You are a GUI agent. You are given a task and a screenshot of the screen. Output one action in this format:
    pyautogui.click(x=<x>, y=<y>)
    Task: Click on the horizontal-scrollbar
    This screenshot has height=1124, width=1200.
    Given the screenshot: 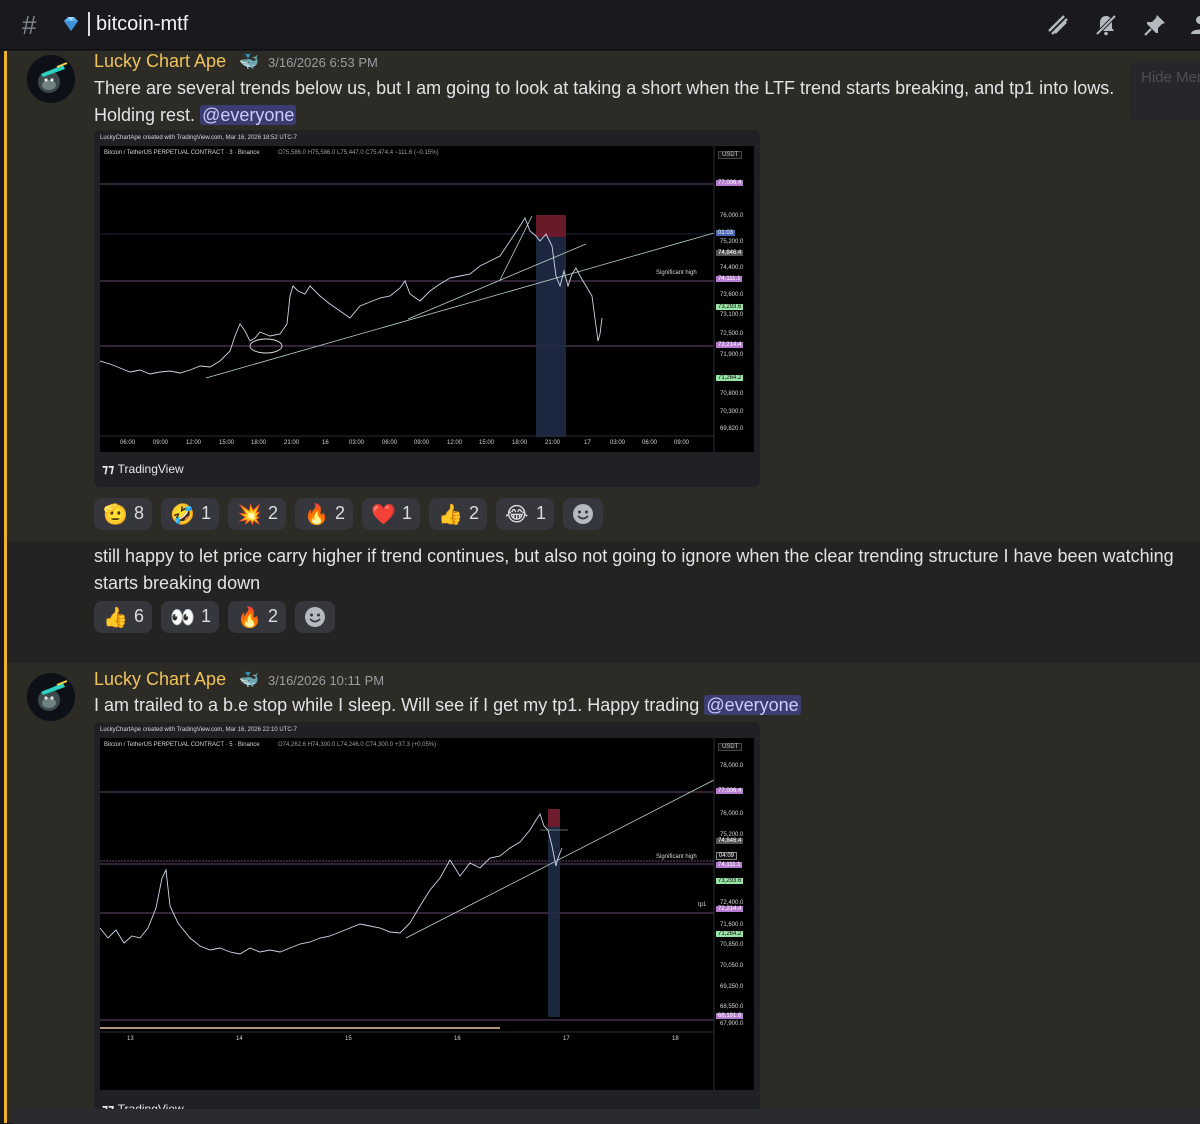 What is the action you would take?
    pyautogui.click(x=607, y=1116)
    